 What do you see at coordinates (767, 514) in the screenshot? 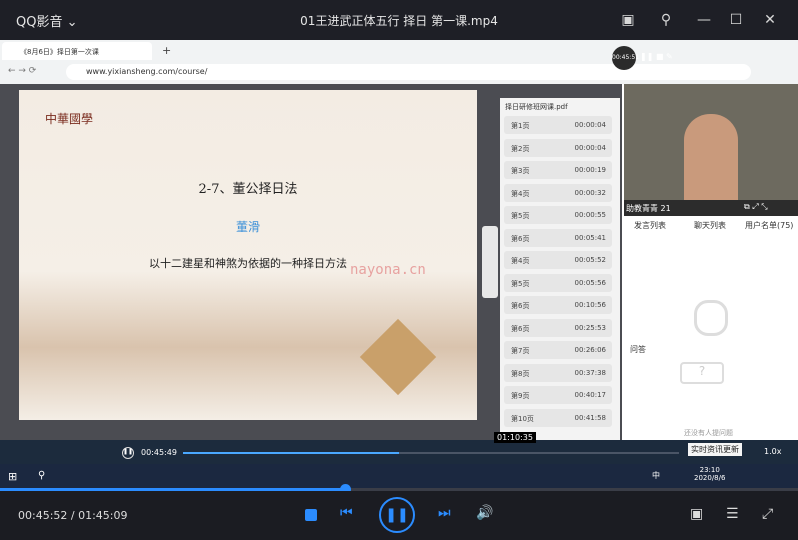
I see `fullscreen-button: ⤢` at bounding box center [767, 514].